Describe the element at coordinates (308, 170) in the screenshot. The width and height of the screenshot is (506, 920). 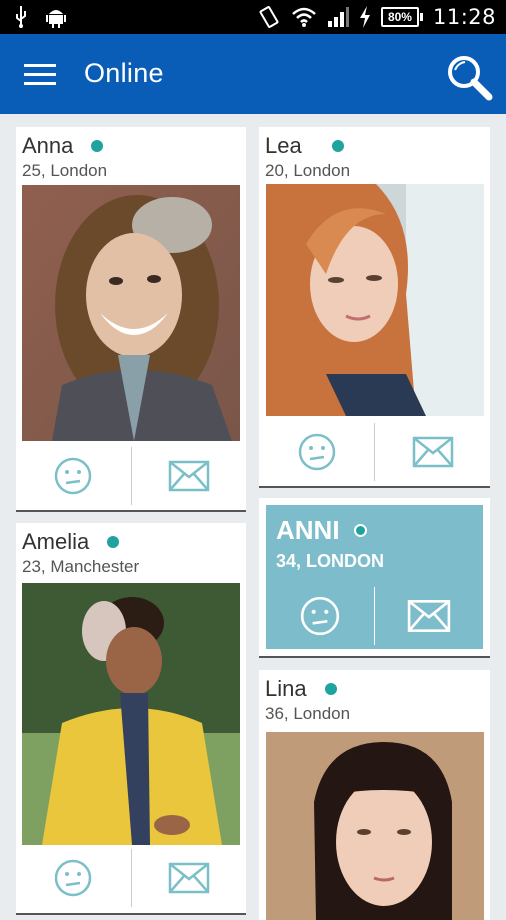
I see `profile-info: 20, London` at that location.